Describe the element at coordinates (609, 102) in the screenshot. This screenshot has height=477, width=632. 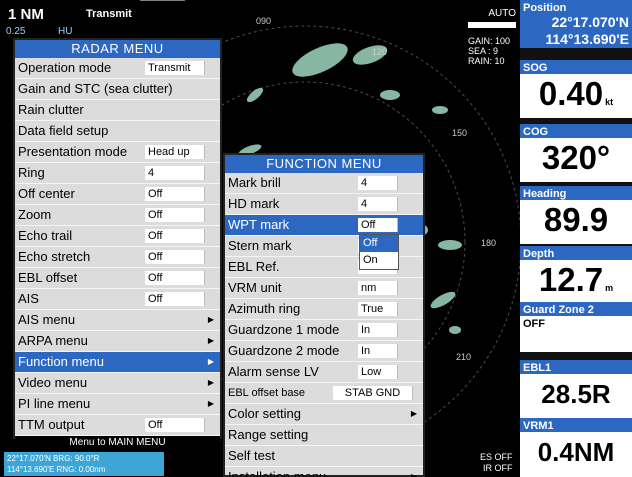
I see `sog-unit: kt` at that location.